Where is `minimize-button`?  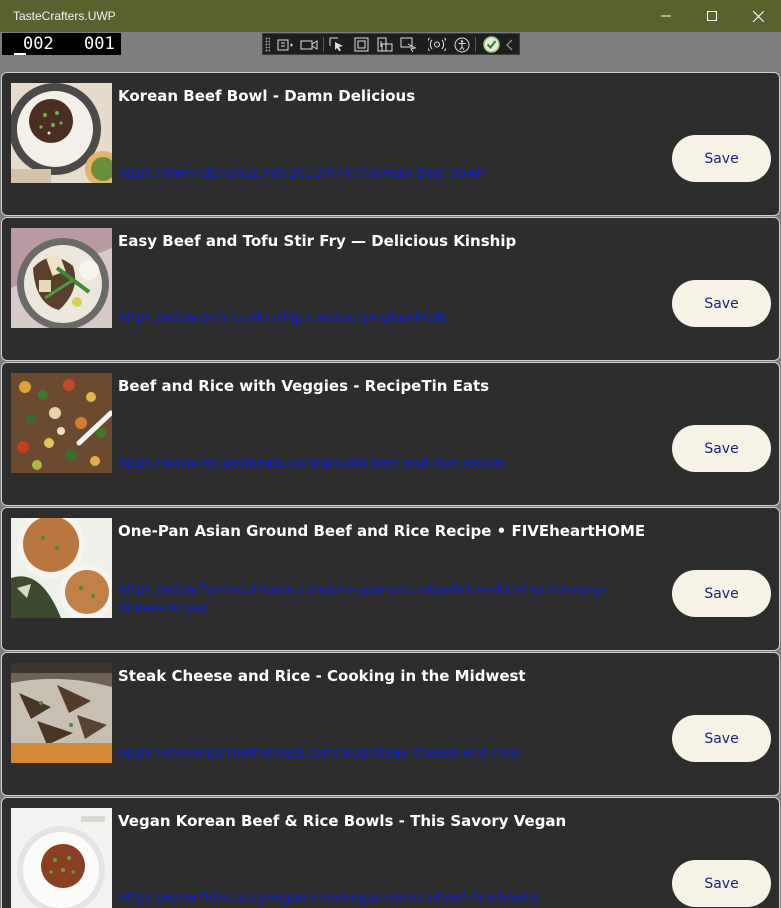
minimize-button is located at coordinates (666, 16).